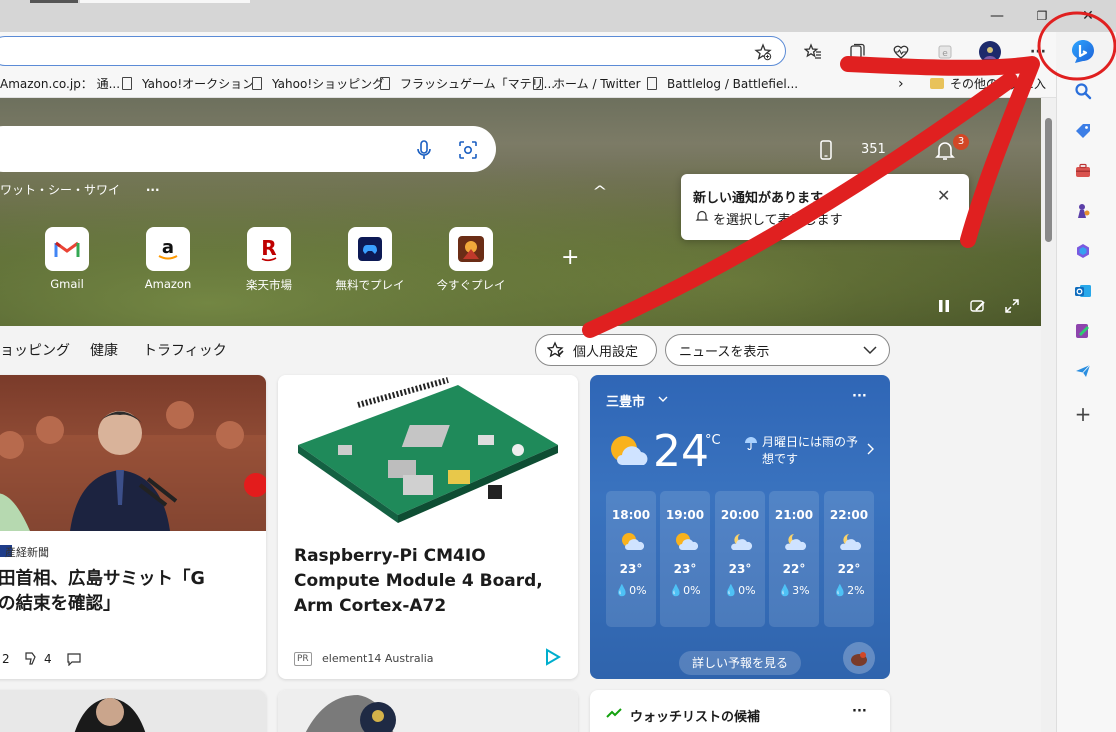 The height and width of the screenshot is (732, 1116). I want to click on add-sidebar-app-icon: +, so click(1083, 414).